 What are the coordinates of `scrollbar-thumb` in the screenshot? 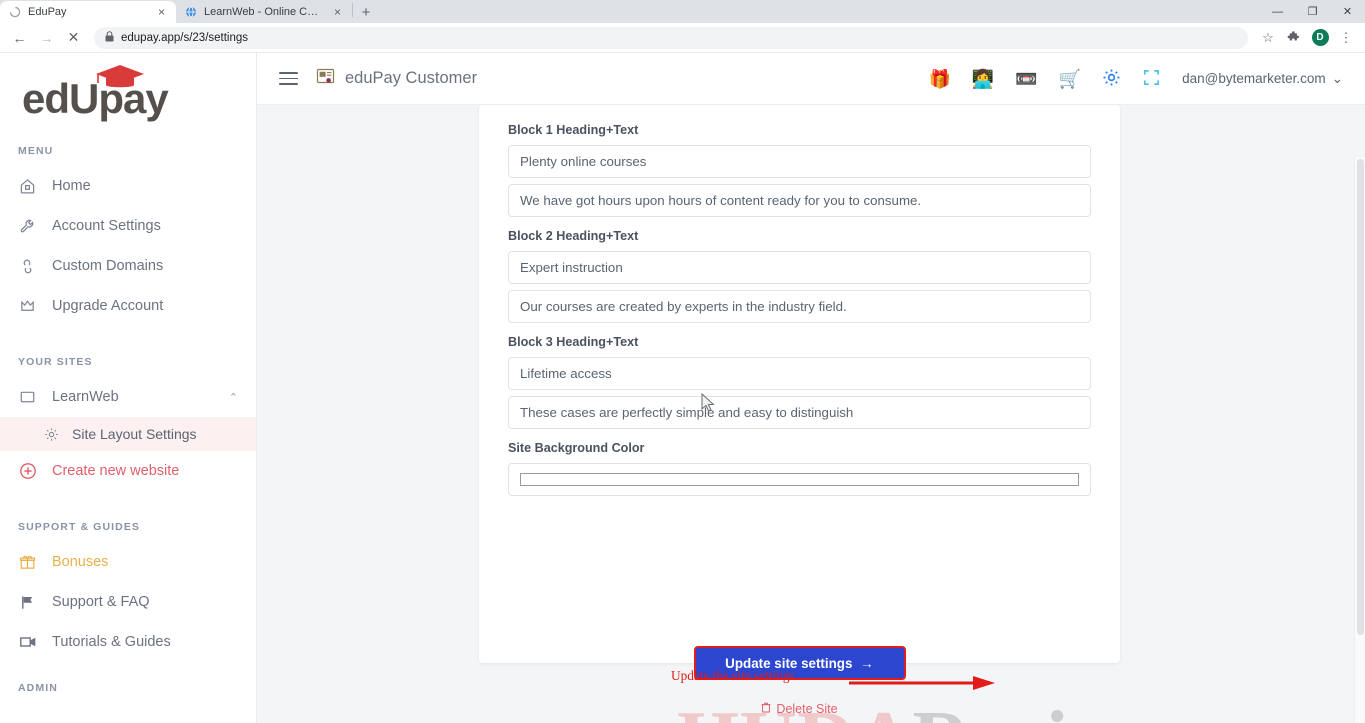 It's located at (1360, 397).